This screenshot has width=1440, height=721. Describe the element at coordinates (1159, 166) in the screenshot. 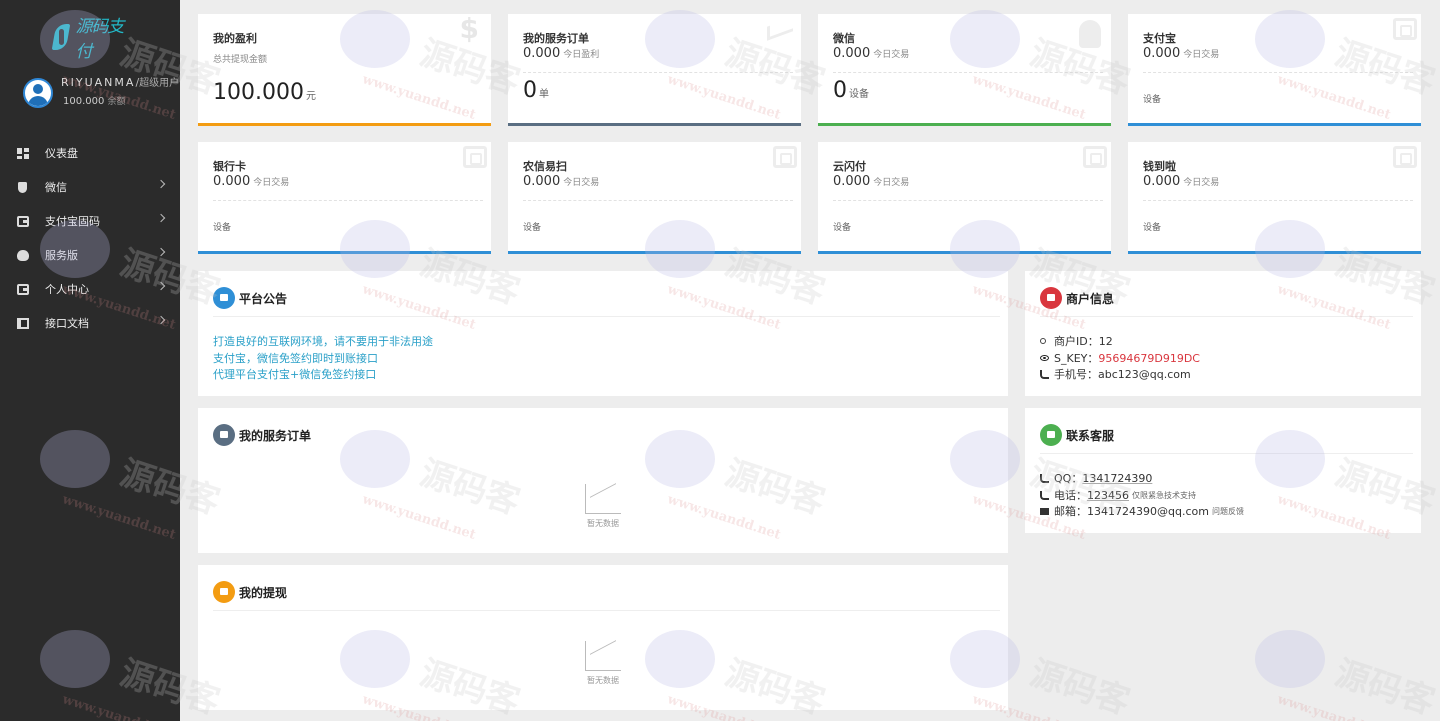

I see `stat-title: 钱到啦` at that location.